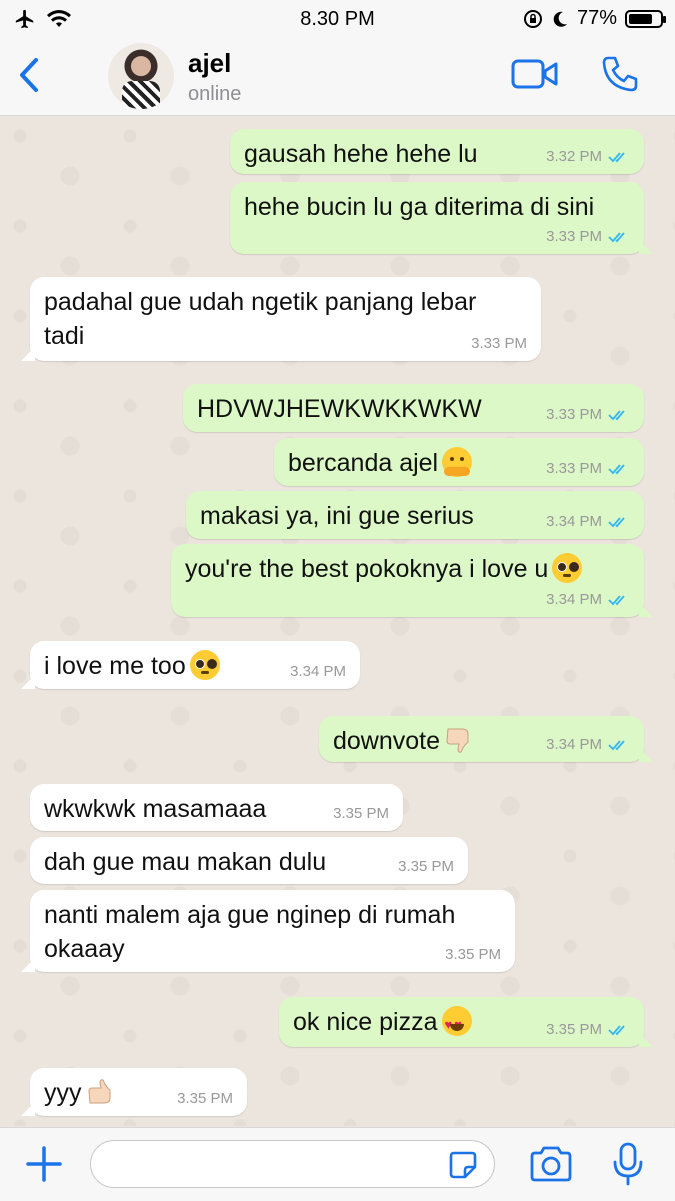  I want to click on message-line: okaaay, so click(84, 949).